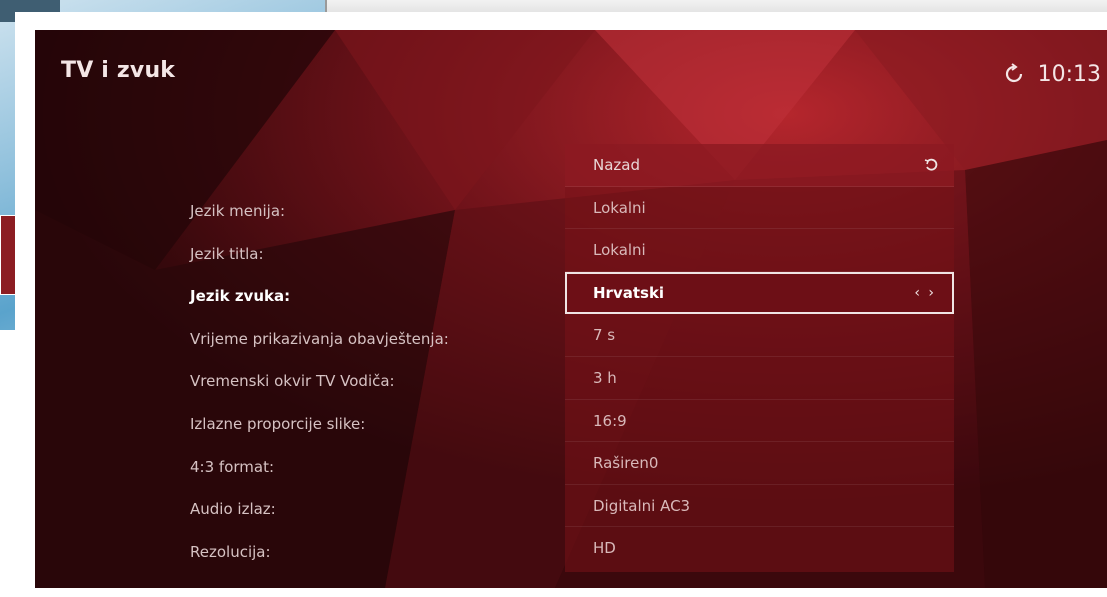 Image resolution: width=1107 pixels, height=597 pixels. What do you see at coordinates (759, 506) in the screenshot?
I see `value-row-audio-output: Digitalni AC3` at bounding box center [759, 506].